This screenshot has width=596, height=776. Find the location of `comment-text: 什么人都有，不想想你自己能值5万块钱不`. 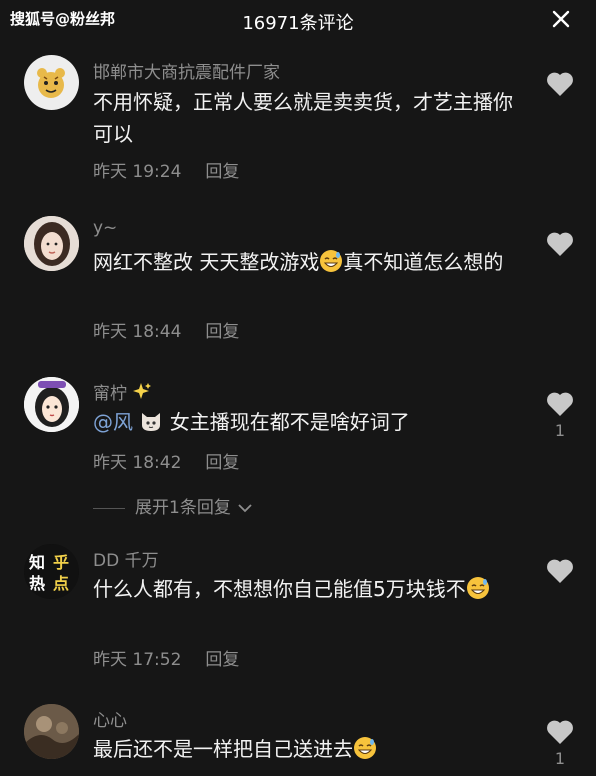

comment-text: 什么人都有，不想想你自己能值5万块钱不 is located at coordinates (303, 589).